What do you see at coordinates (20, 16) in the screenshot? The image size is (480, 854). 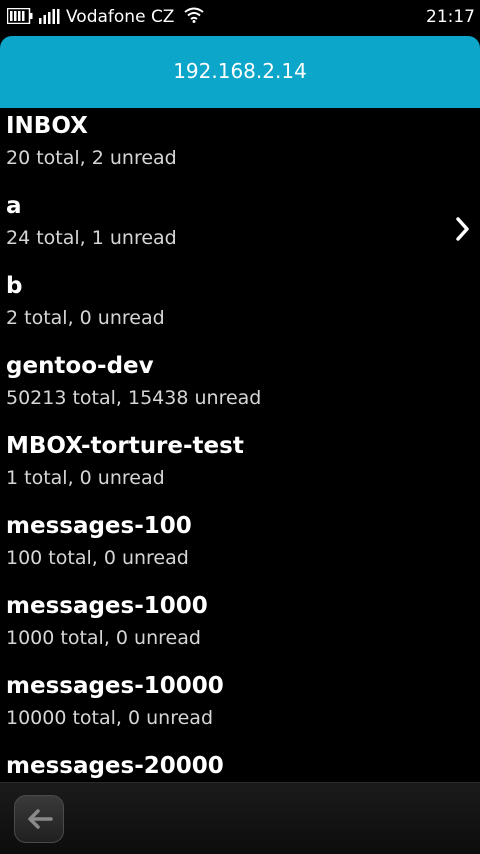 I see `battery-icon` at bounding box center [20, 16].